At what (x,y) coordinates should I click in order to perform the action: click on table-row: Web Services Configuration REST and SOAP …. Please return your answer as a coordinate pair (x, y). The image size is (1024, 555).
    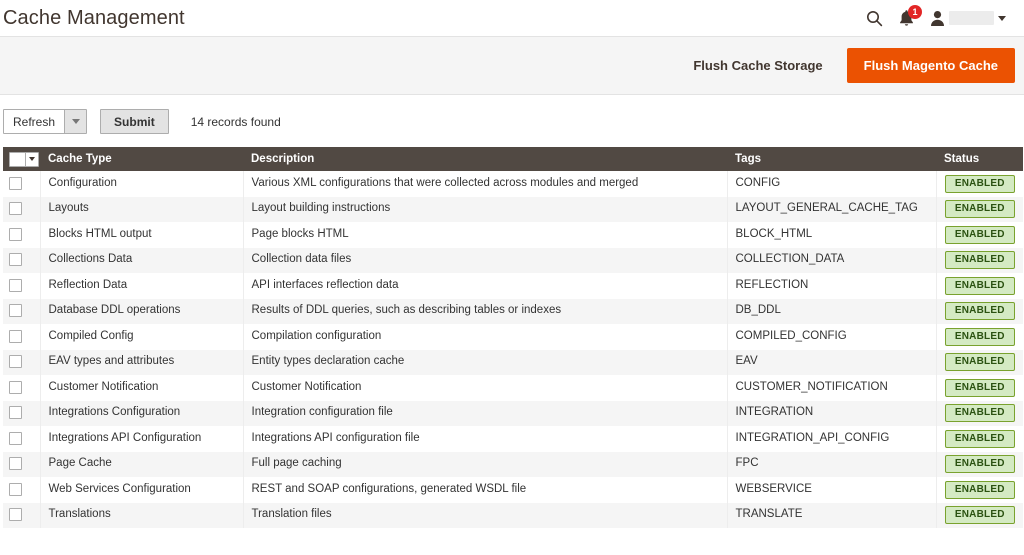
    Looking at the image, I should click on (513, 490).